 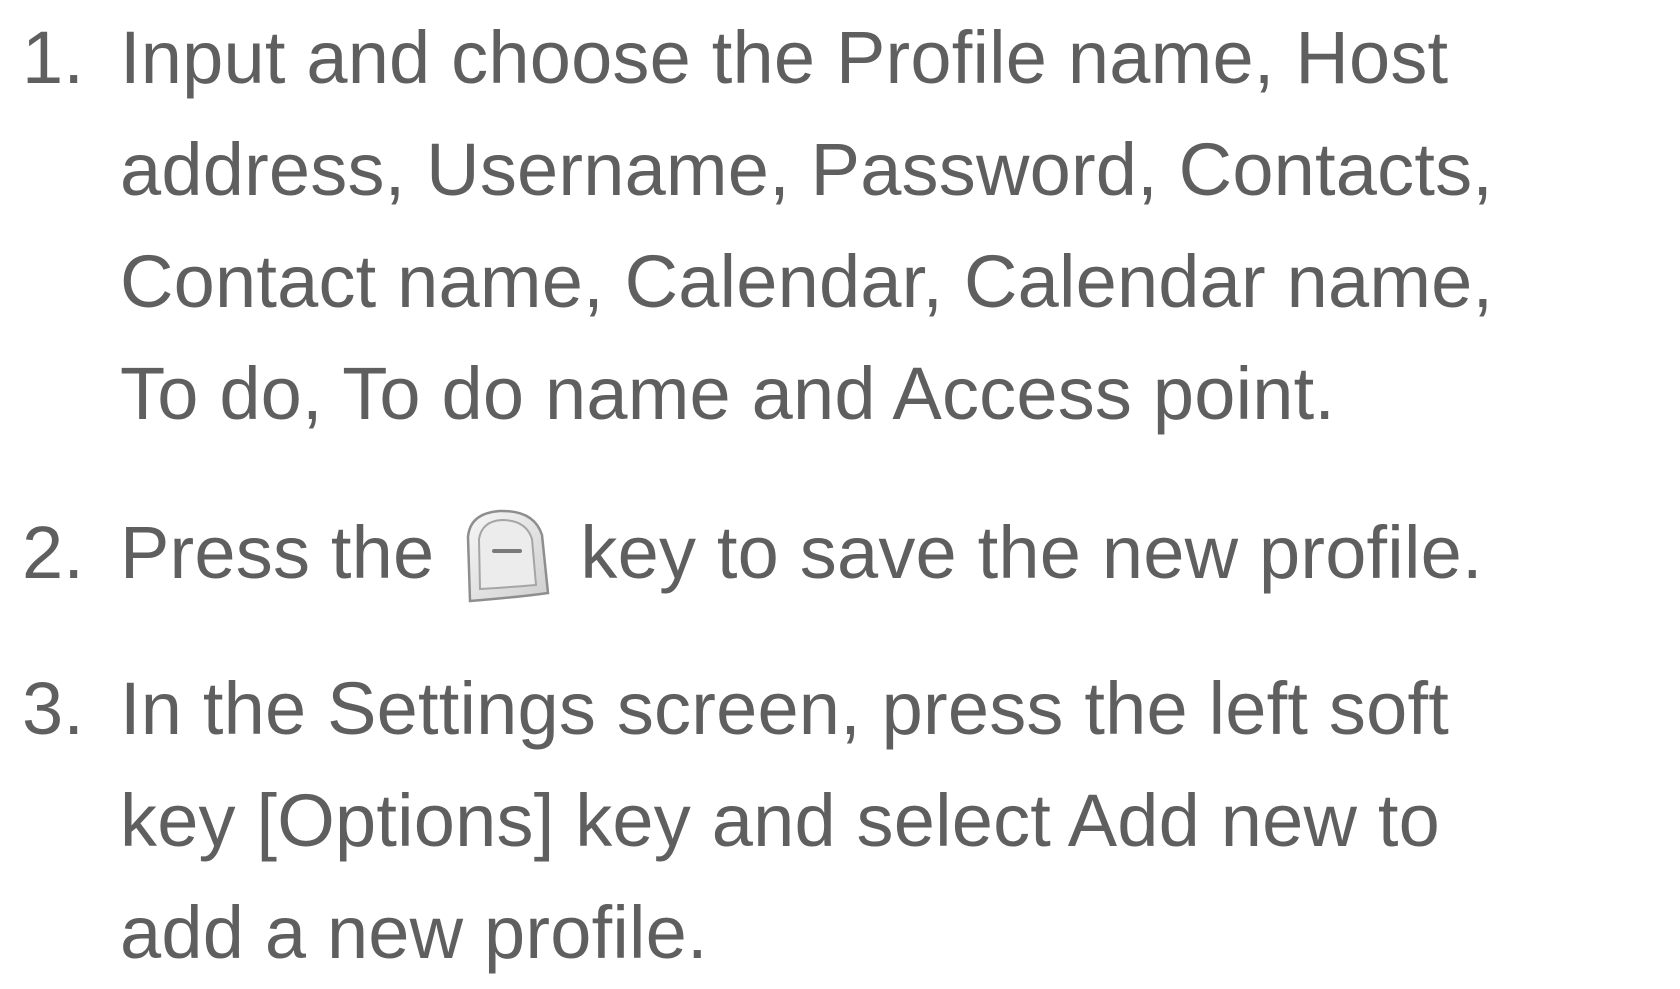 I want to click on step-3-line-2: key [Options] key and select Add new to, so click(x=780, y=820).